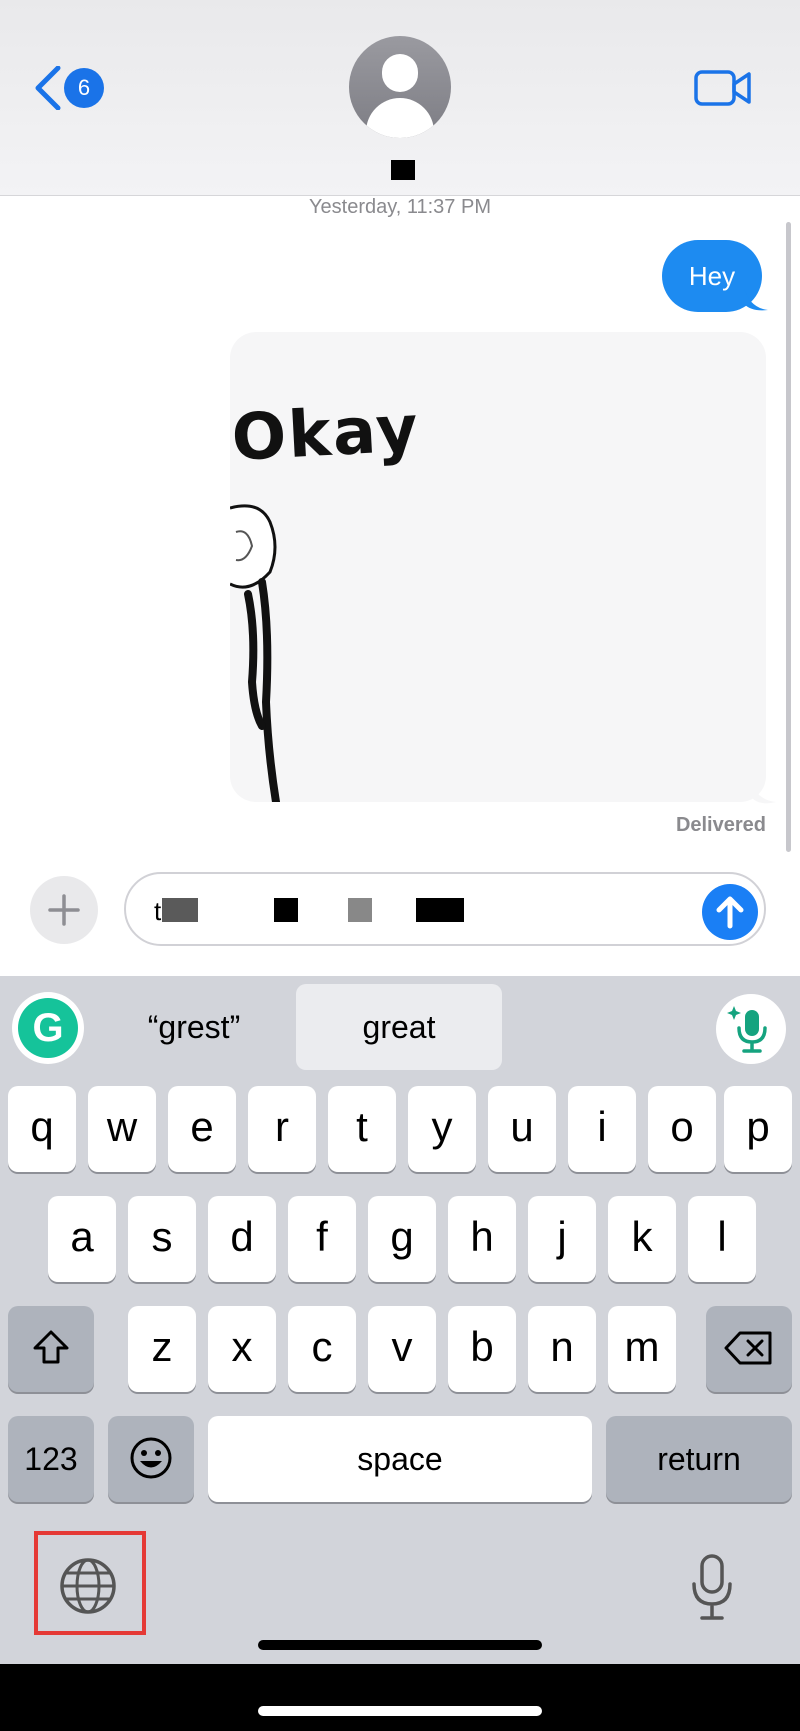  I want to click on key-k: k, so click(642, 1239).